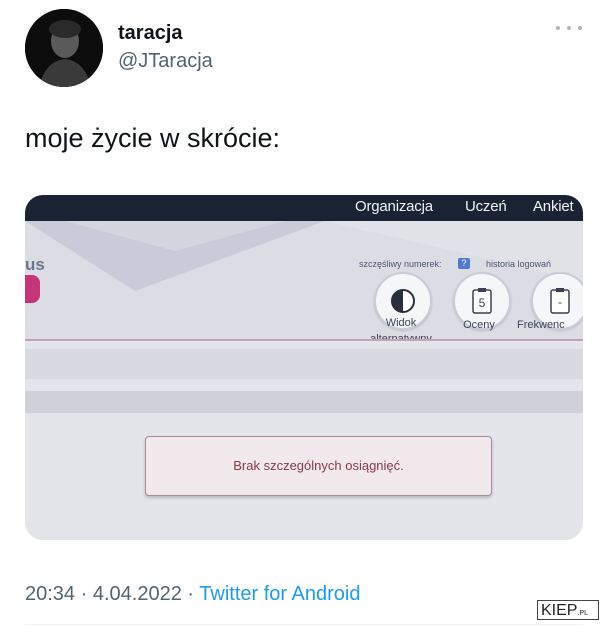 Image resolution: width=610 pixels, height=633 pixels. Describe the element at coordinates (137, 594) in the screenshot. I see `tweet-date: 4.04.2022` at that location.